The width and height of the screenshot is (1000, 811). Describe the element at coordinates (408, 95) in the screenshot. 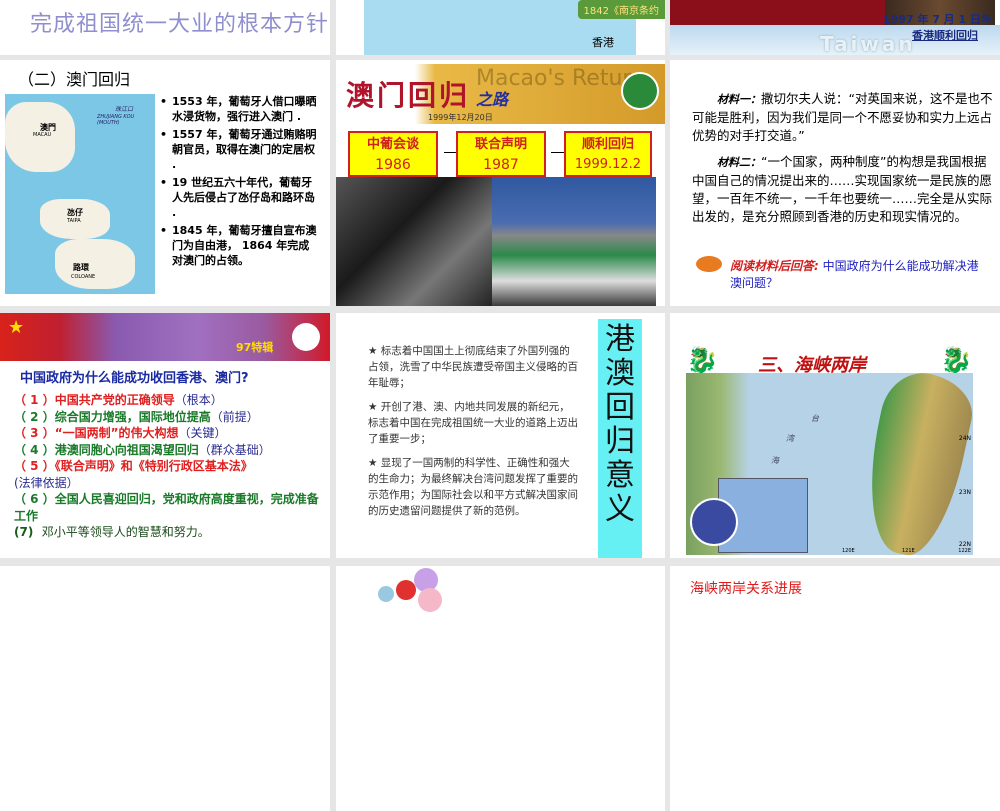

I see `banner-title: 澳门回归` at that location.